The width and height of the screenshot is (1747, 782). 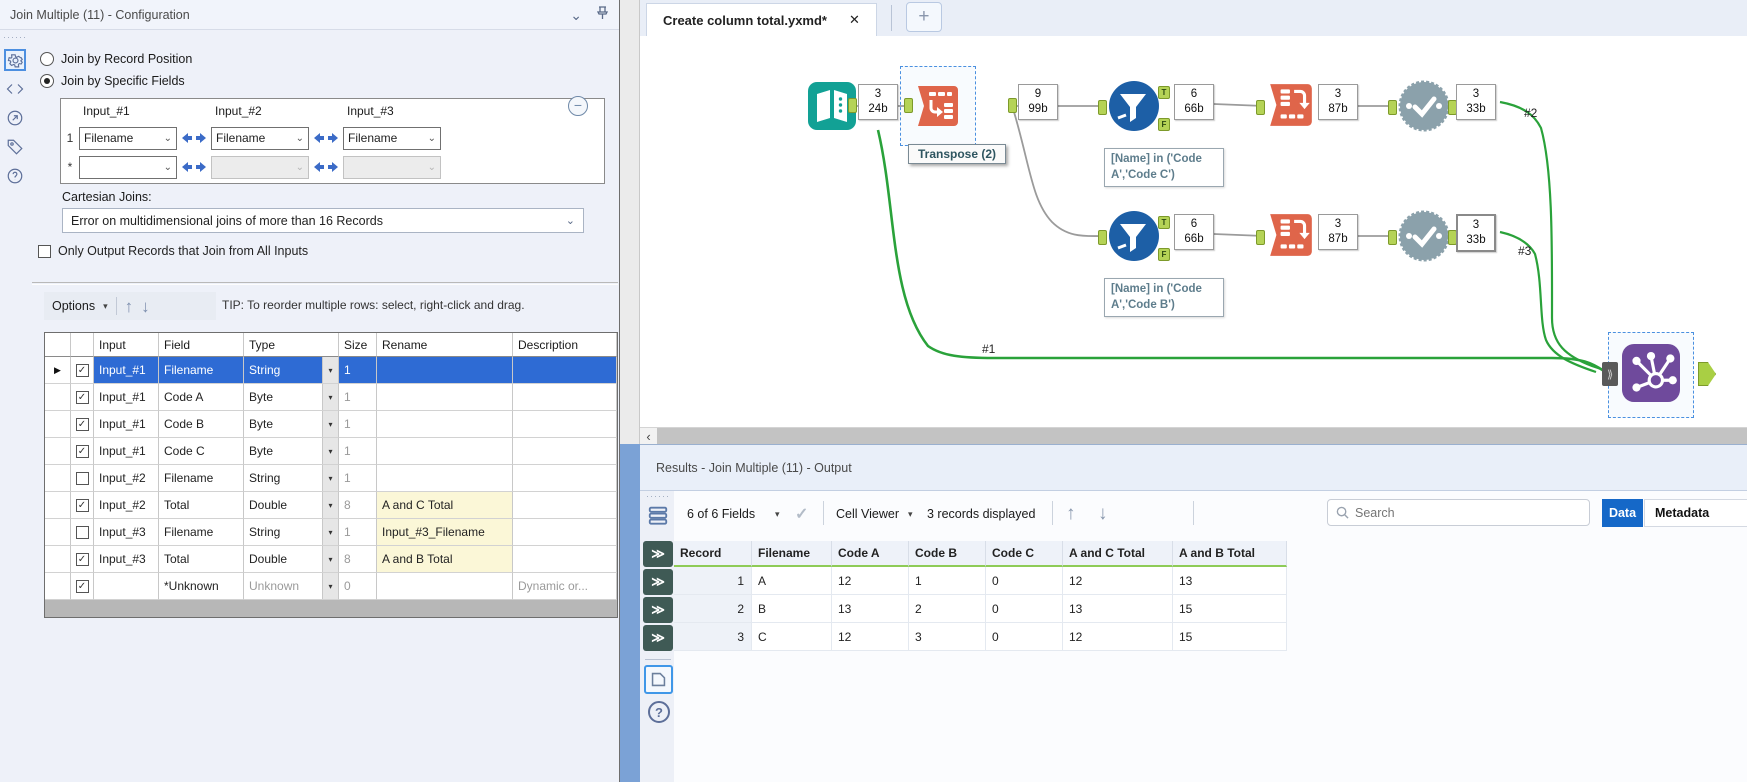 I want to click on field-cell: Code B, so click(x=201, y=424).